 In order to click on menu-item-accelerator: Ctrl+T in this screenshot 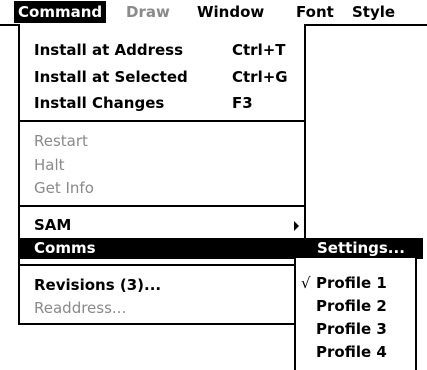, I will do `click(259, 50)`.